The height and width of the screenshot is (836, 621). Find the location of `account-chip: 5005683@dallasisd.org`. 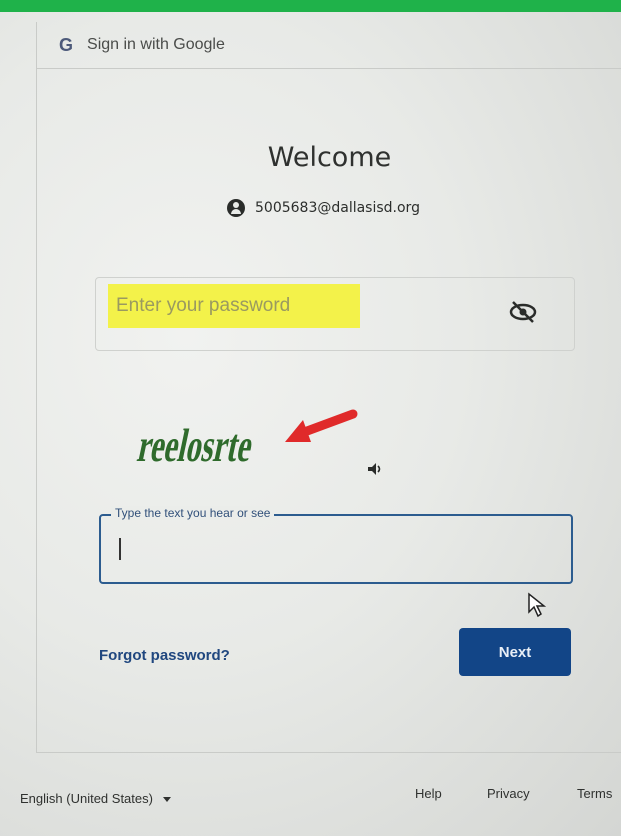

account-chip: 5005683@dallasisd.org is located at coordinates (323, 208).